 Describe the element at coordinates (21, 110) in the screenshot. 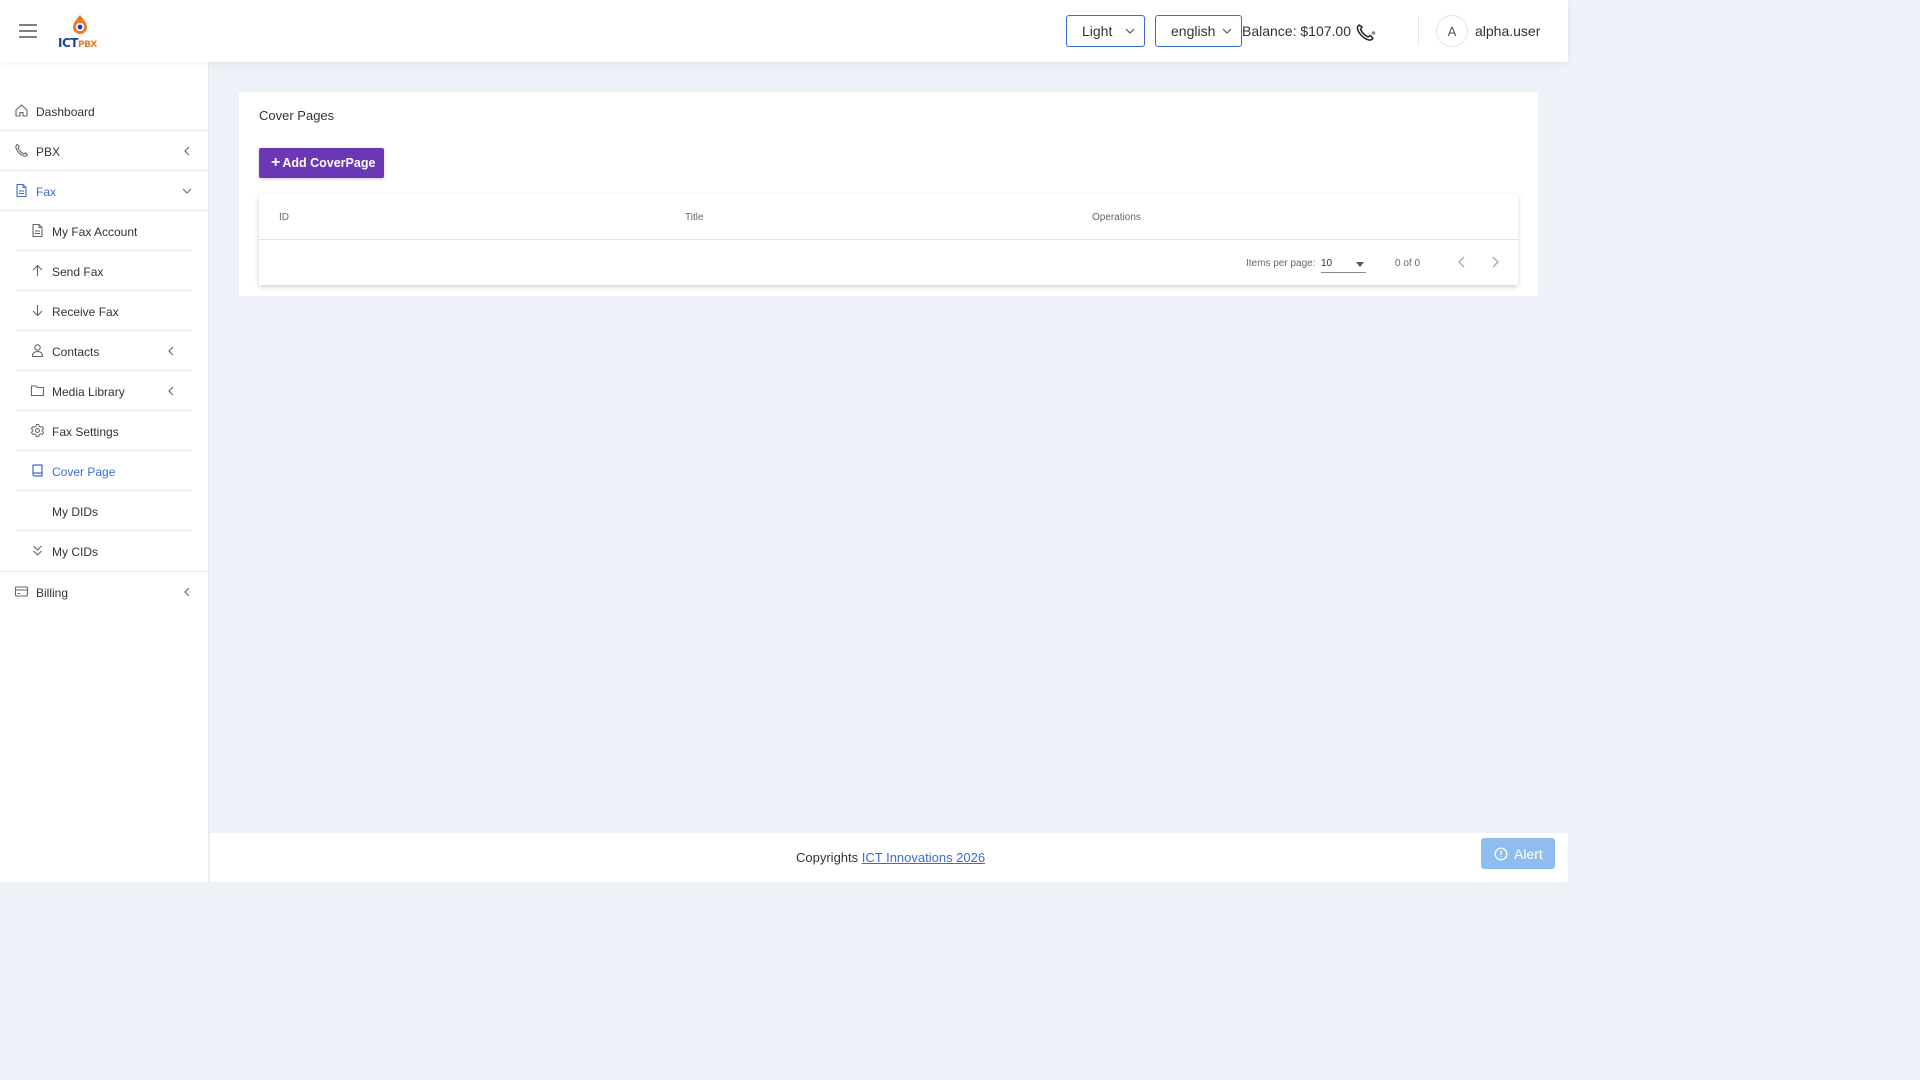

I see `home-icon` at that location.